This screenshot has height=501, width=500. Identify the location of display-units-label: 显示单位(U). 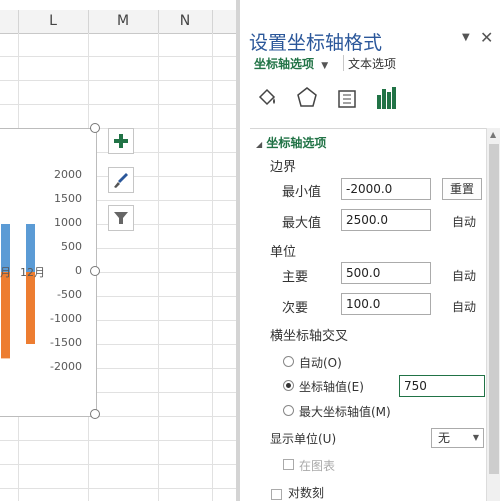
(303, 439).